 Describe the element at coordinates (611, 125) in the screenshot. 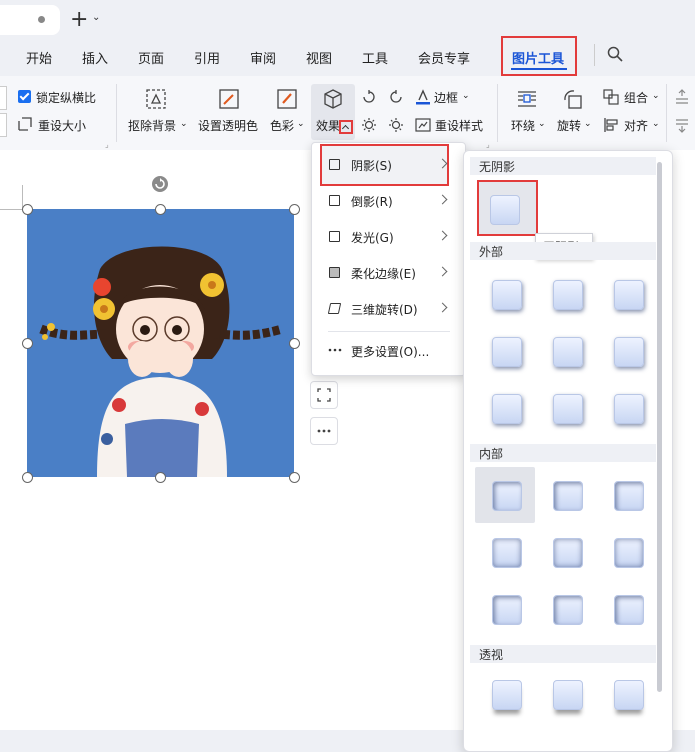

I see `align-icon` at that location.